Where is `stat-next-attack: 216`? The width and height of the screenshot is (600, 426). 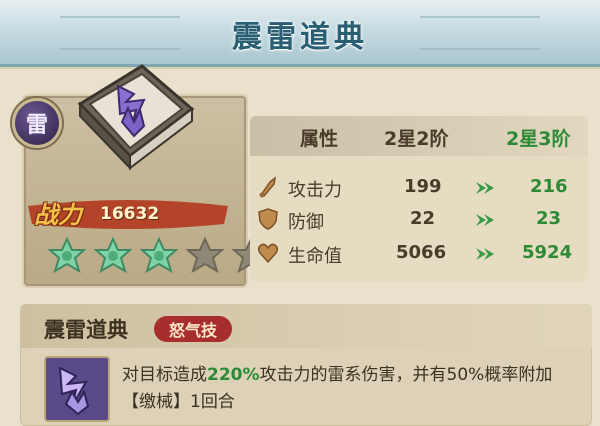
stat-next-attack: 216 is located at coordinates (549, 186).